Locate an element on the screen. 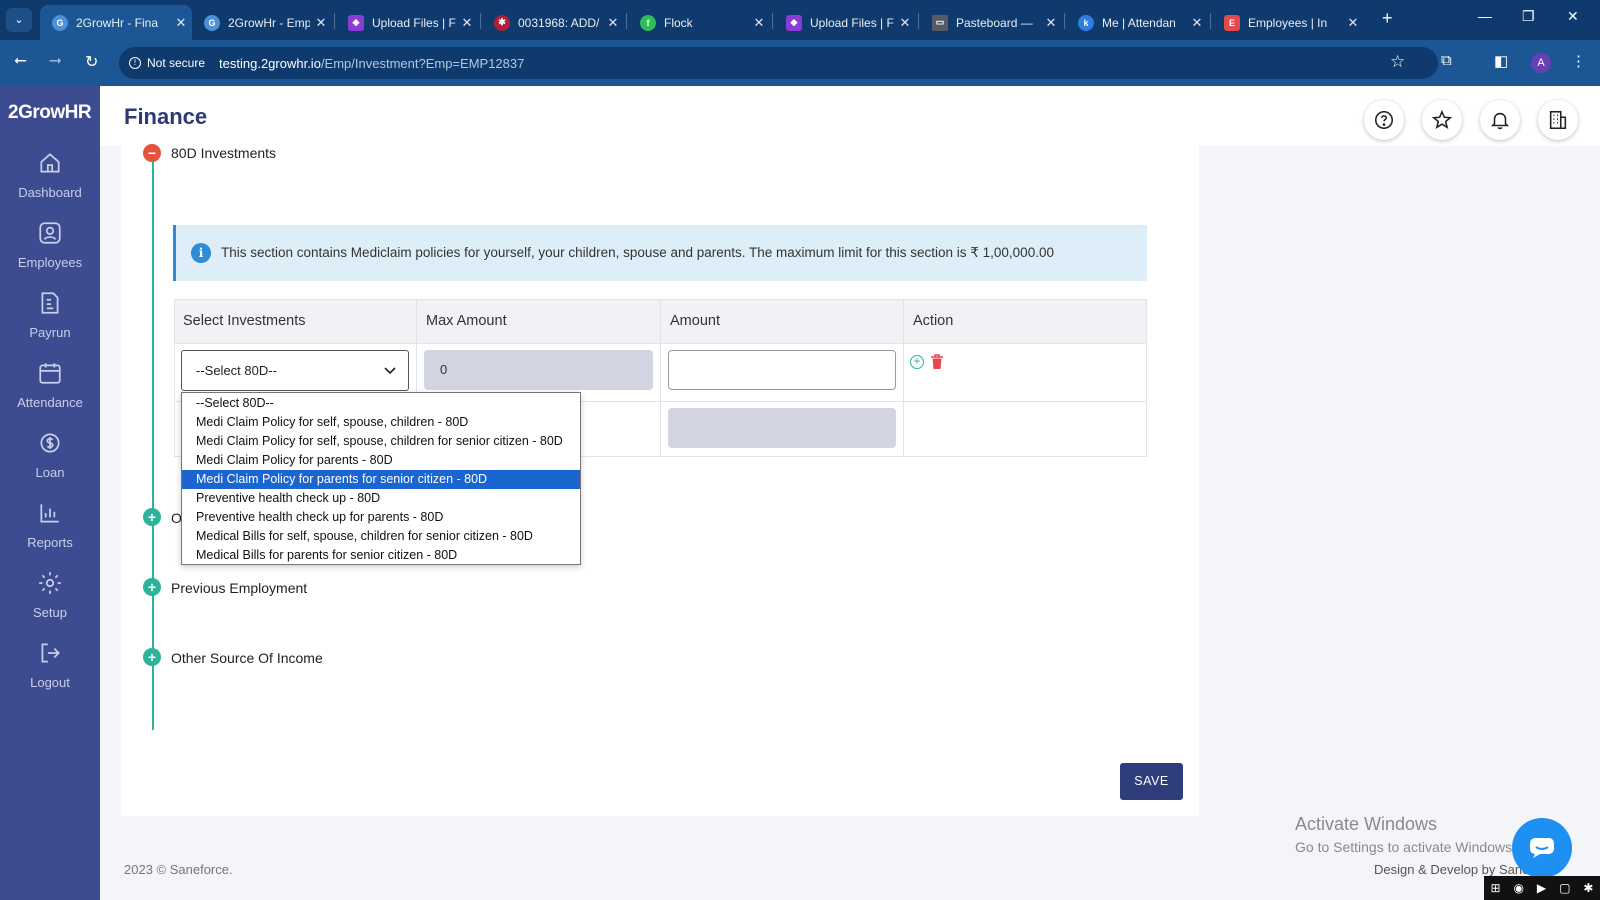 The height and width of the screenshot is (900, 1600). bell-icon is located at coordinates (1500, 121).